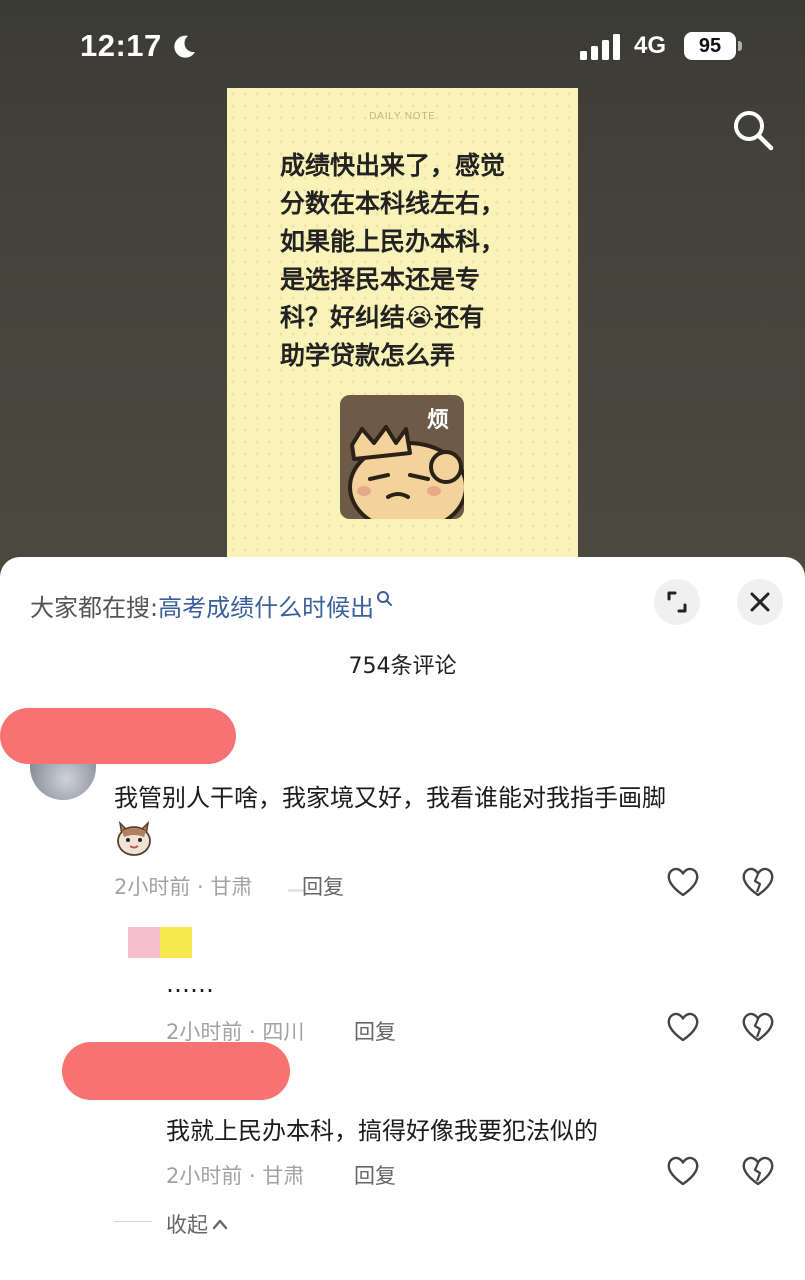 This screenshot has width=805, height=1280. I want to click on cat-emoji-icon, so click(134, 838).